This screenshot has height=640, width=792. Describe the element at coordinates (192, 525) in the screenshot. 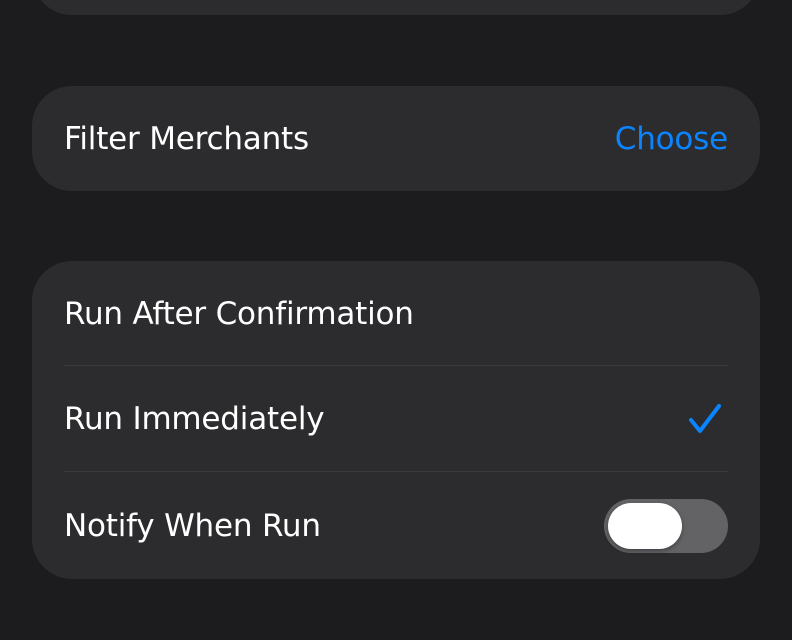

I see `notify-when-run-label: Notify When Run` at that location.